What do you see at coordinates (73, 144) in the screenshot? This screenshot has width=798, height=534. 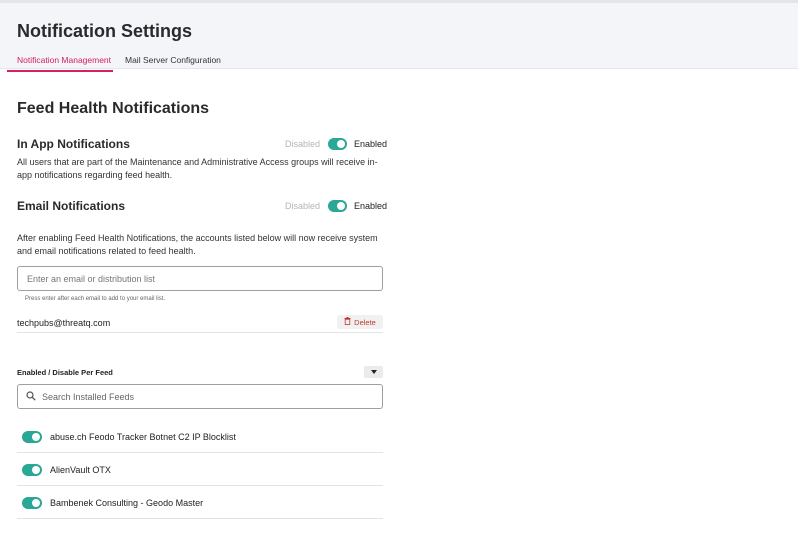 I see `in-app-notifications-title: In App Notifications` at bounding box center [73, 144].